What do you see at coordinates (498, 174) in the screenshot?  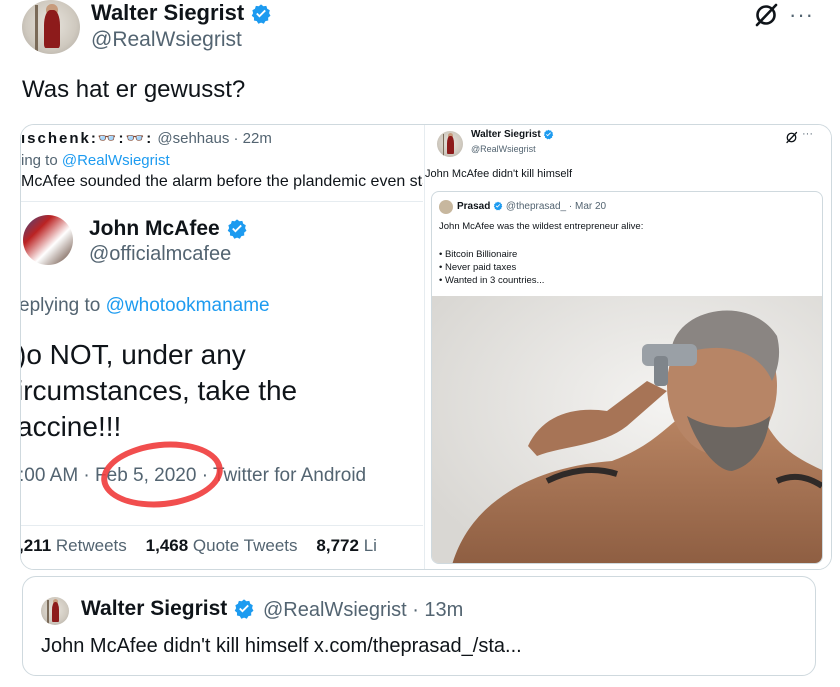 I see `screenshot-text: John McAfee didn't kill himself` at bounding box center [498, 174].